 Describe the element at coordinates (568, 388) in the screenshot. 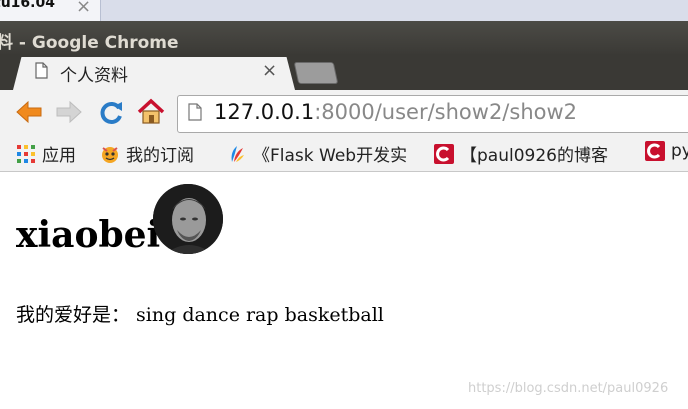

I see `watermark: https://blog.csdn.net/paul0926` at that location.